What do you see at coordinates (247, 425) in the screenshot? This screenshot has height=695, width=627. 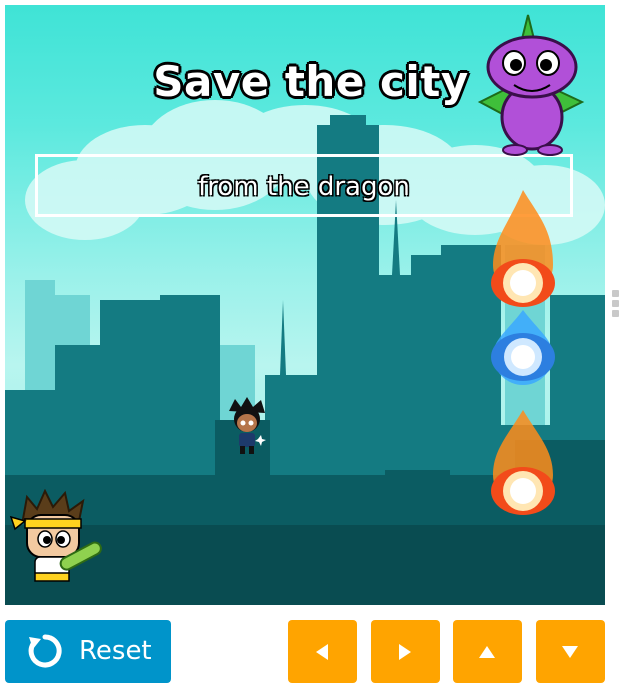 I see `villager-kid-sprite` at bounding box center [247, 425].